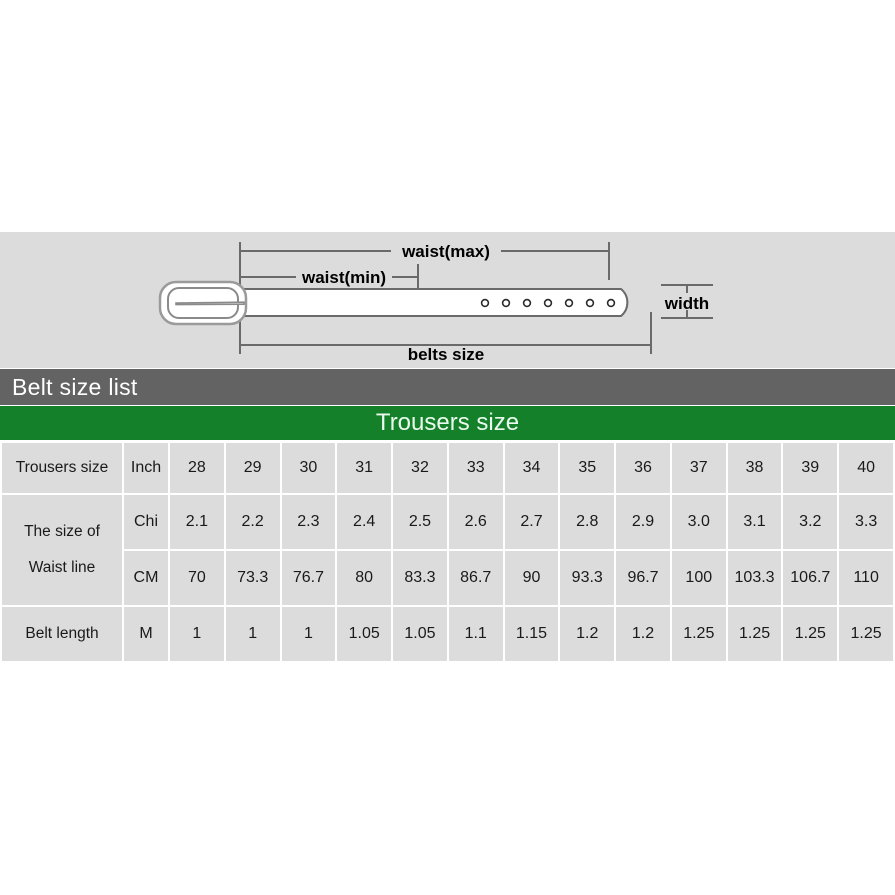 This screenshot has width=895, height=895. Describe the element at coordinates (754, 634) in the screenshot. I see `cell-belt-10: 1.25` at that location.